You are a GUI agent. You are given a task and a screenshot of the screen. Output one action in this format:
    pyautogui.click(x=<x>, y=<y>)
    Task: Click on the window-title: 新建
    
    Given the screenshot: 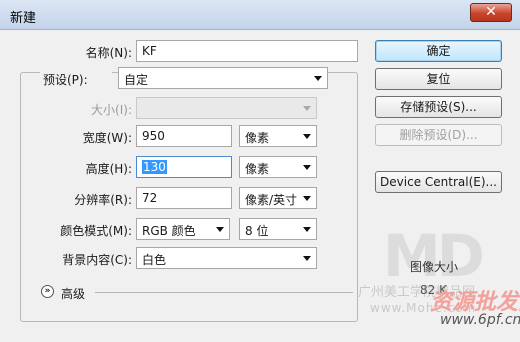 What is the action you would take?
    pyautogui.click(x=23, y=18)
    